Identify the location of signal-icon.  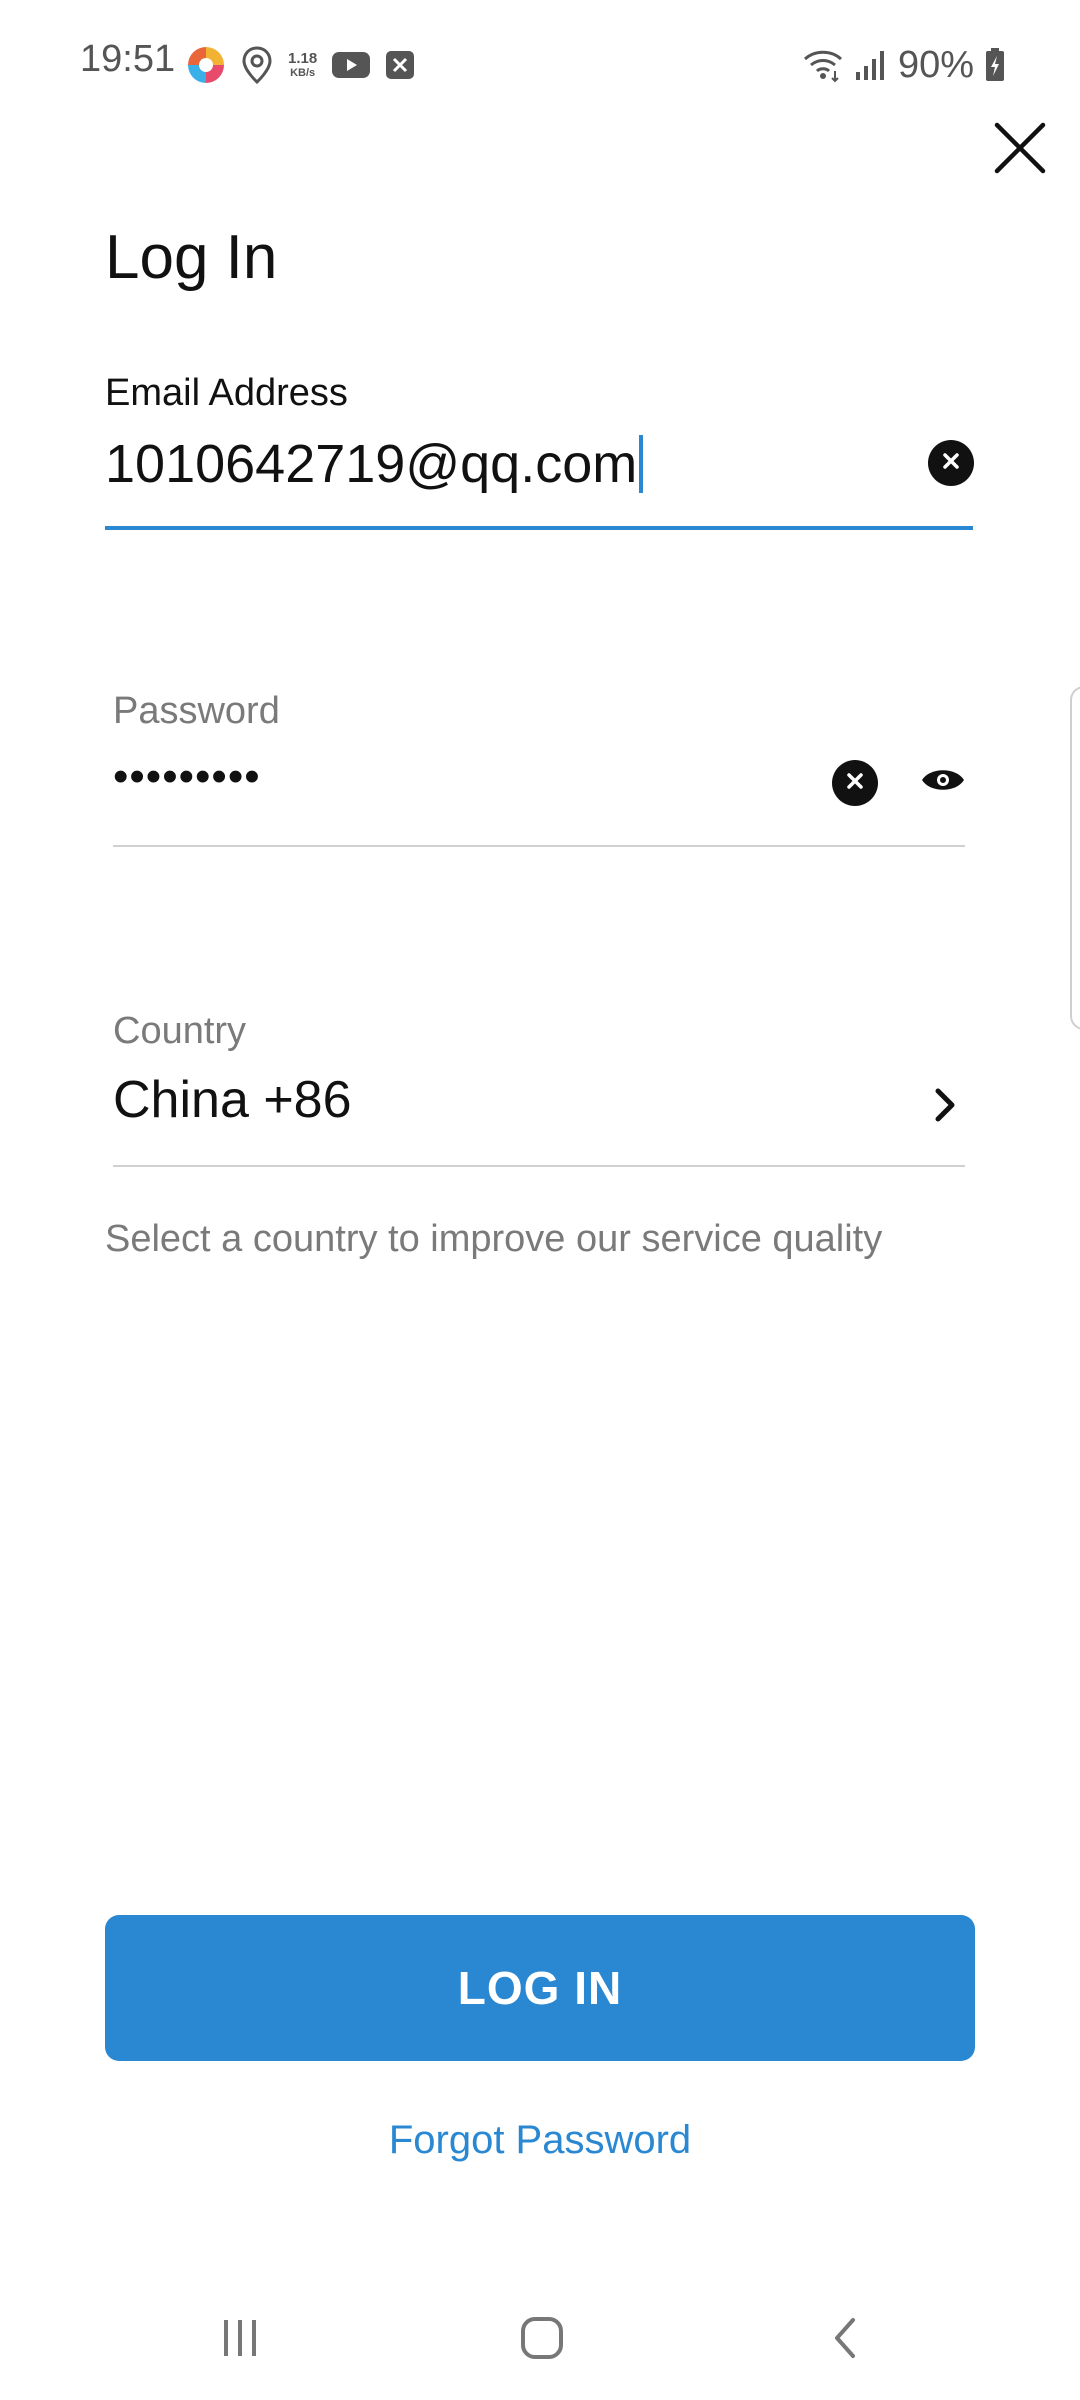
(871, 65).